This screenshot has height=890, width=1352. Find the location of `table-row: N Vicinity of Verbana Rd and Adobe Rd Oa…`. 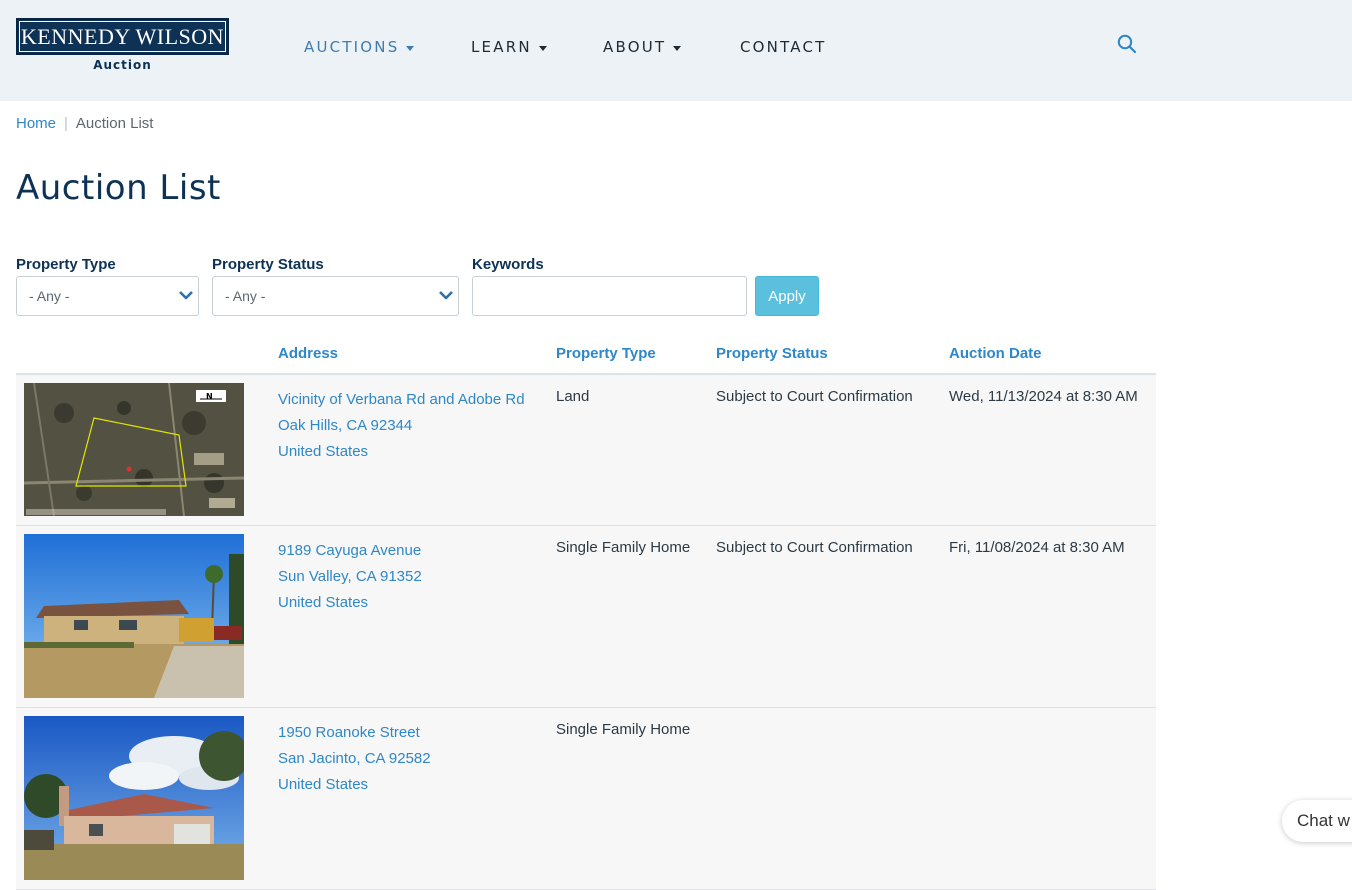

table-row: N Vicinity of Verbana Rd and Adobe Rd Oa… is located at coordinates (586, 450).